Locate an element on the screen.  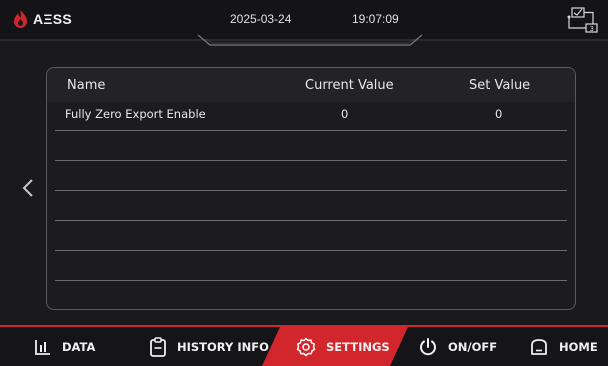
nav-on-off-button: ON/OFF is located at coordinates (457, 346).